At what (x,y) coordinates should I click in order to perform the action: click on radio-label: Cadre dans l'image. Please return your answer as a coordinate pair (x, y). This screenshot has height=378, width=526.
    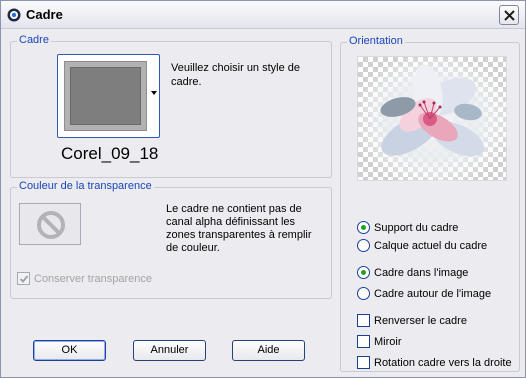
    Looking at the image, I should click on (421, 272).